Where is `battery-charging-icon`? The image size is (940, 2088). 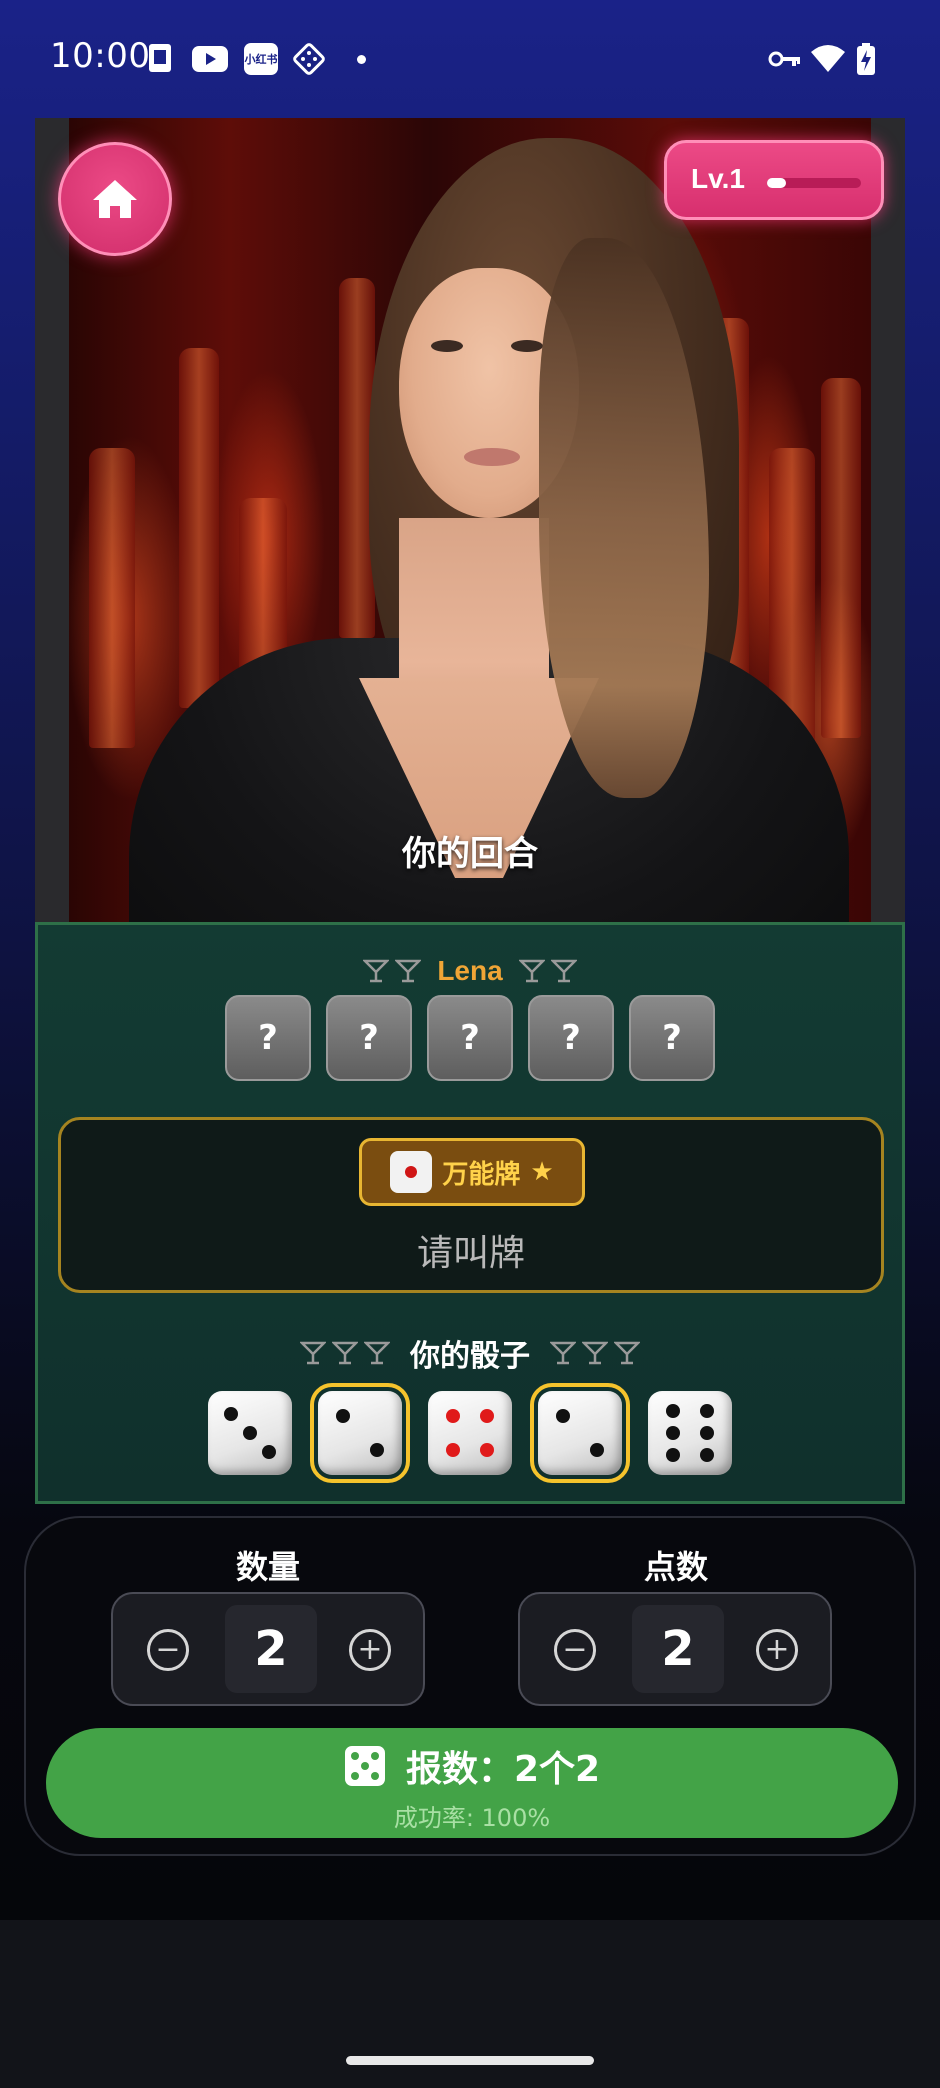 battery-charging-icon is located at coordinates (866, 59).